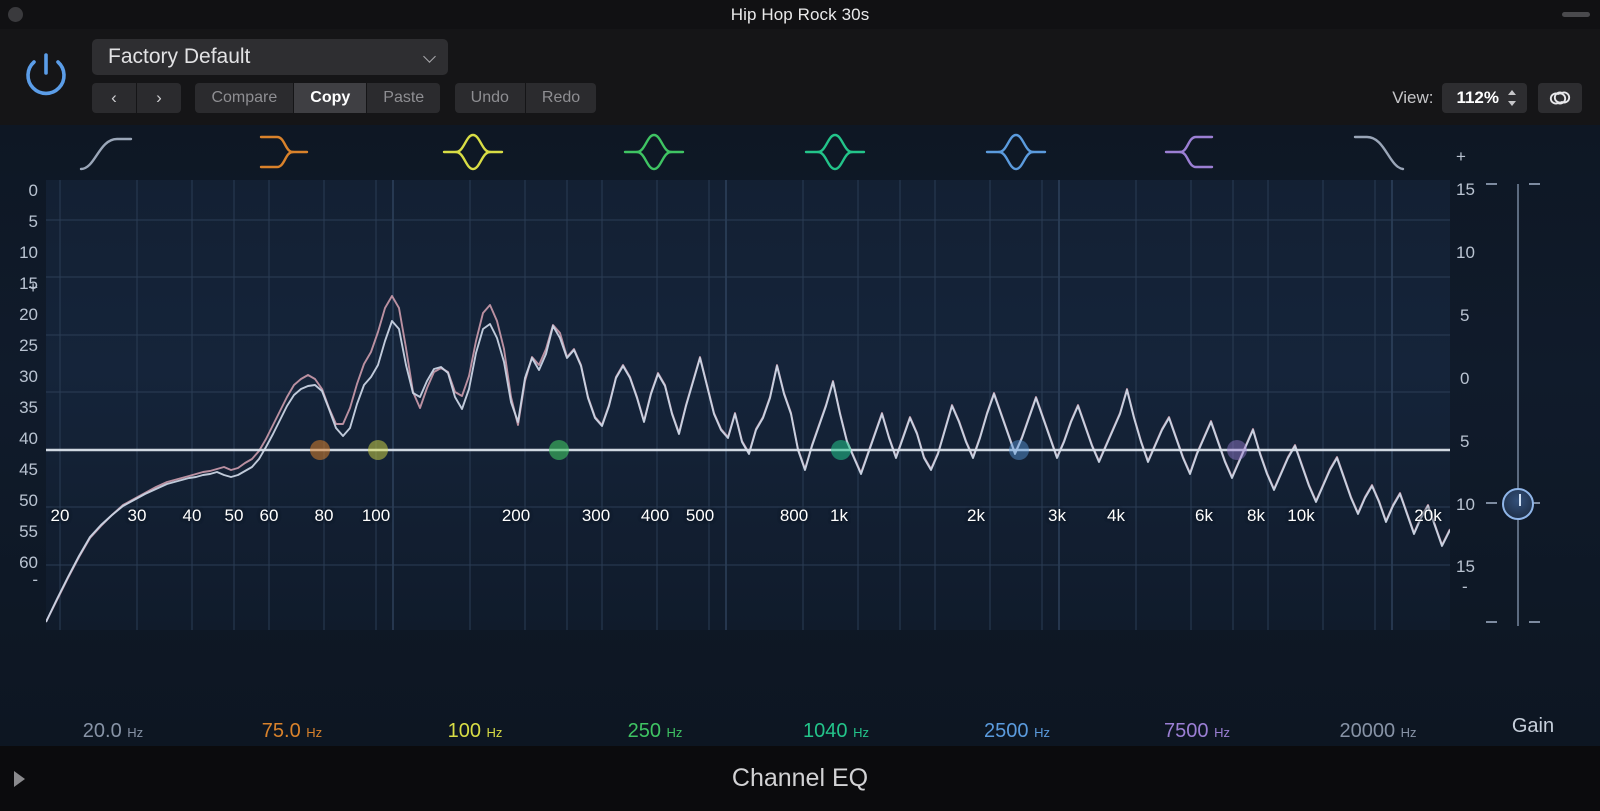 The image size is (1600, 811). I want to click on undo-button: Undo, so click(489, 98).